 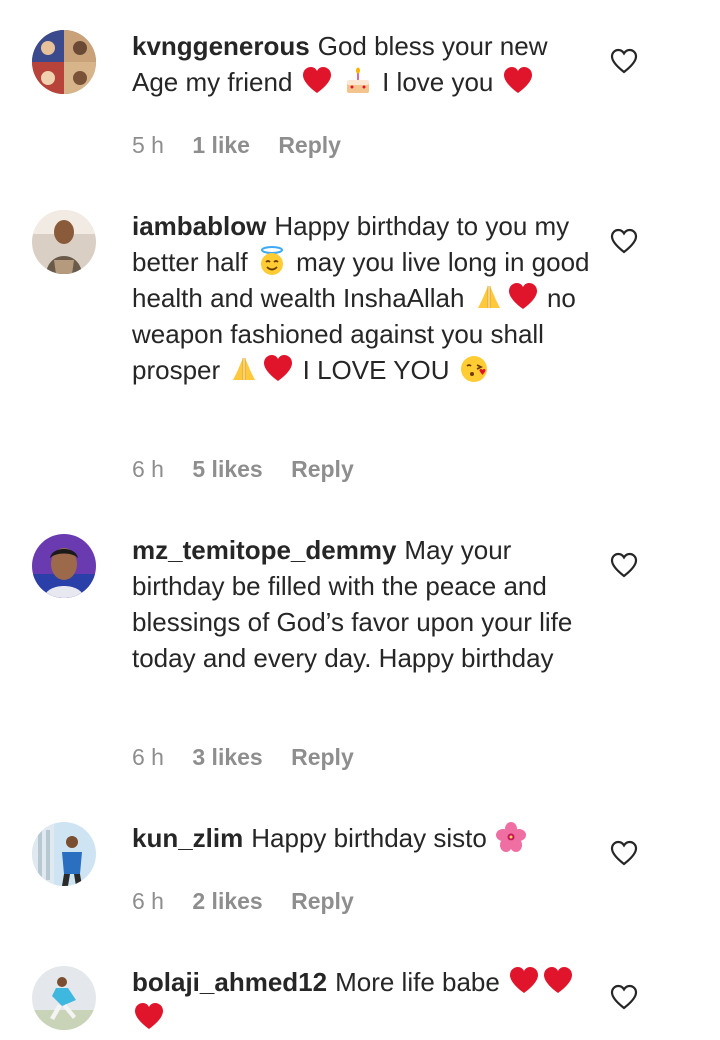 What do you see at coordinates (227, 901) in the screenshot?
I see `comment-likes: 2 likes` at bounding box center [227, 901].